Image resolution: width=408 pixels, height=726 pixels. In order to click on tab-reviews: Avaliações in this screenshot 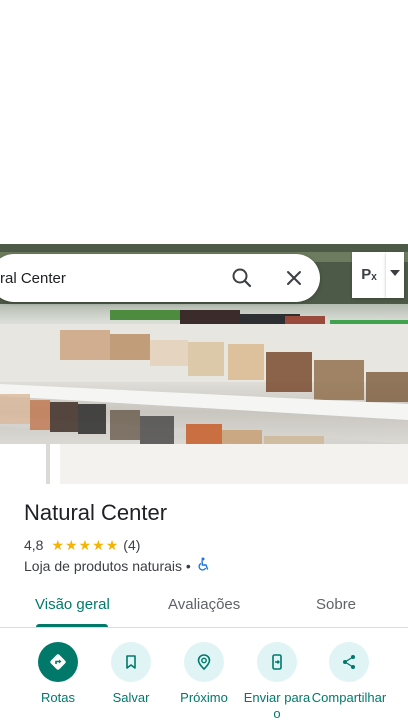, I will do `click(204, 604)`.